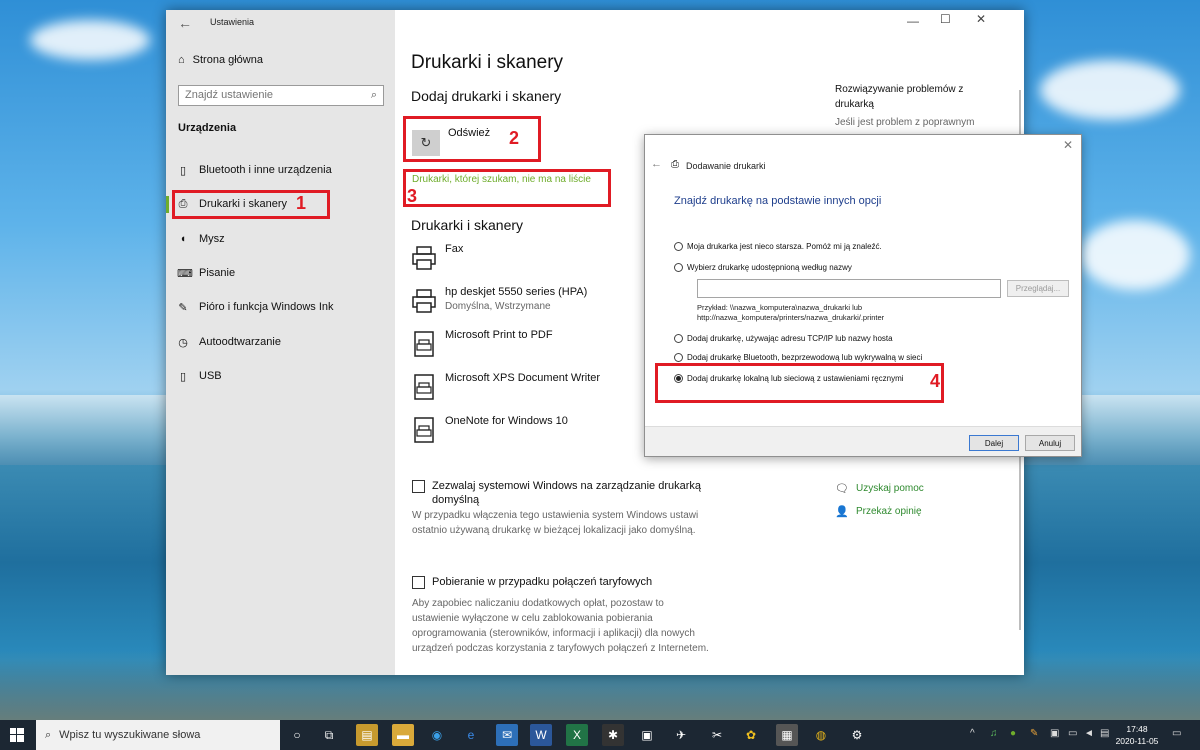 This screenshot has width=1200, height=750. I want to click on sidebar-item-pen: ✎ Pióro i funkcja Windows Ink, so click(280, 307).